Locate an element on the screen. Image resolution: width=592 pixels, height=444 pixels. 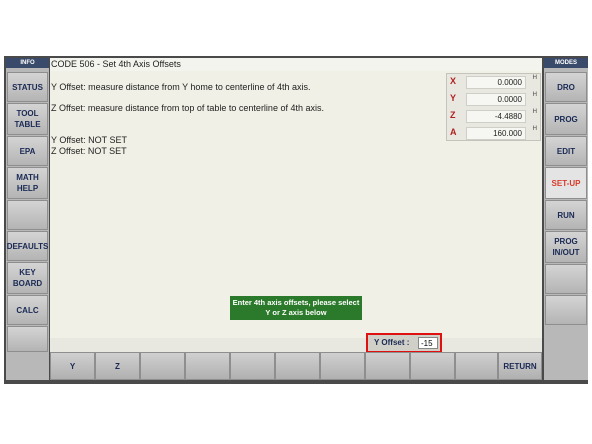
z-axis-button: Z is located at coordinates (117, 366).